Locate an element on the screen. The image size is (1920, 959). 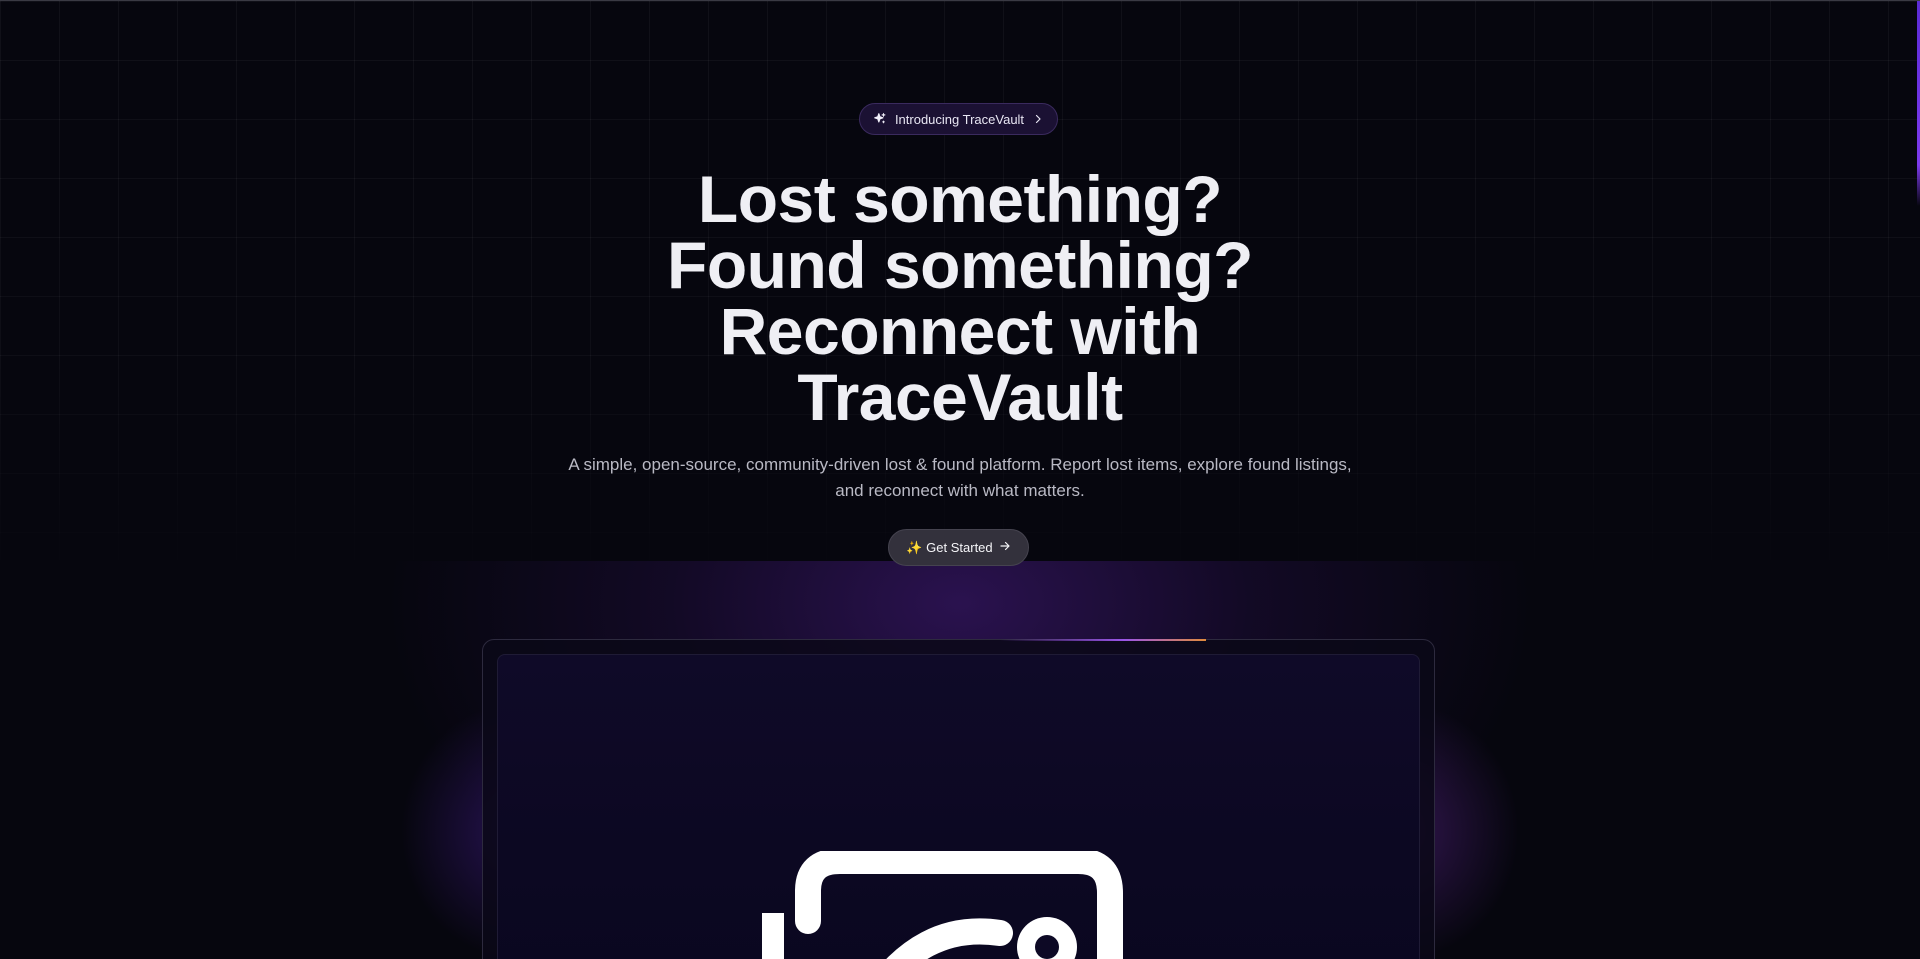
intro-badge-link: Introducing TraceVault is located at coordinates (958, 119).